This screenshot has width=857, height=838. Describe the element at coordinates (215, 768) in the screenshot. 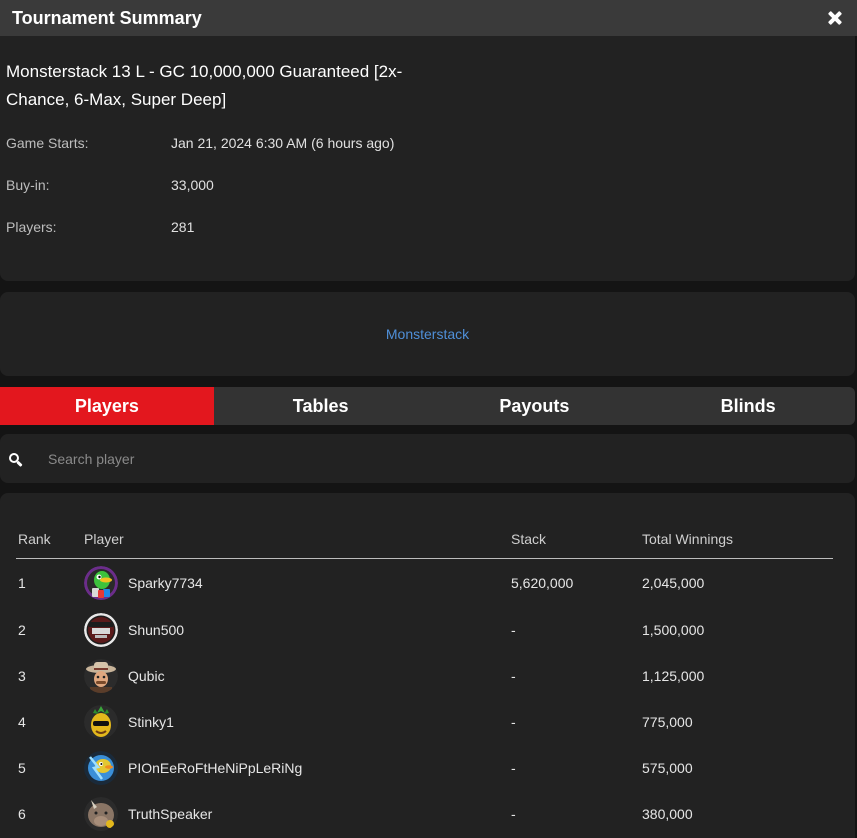

I see `player-name-cell: PIOnEeRoFtHeNiPpLeRiNg` at that location.